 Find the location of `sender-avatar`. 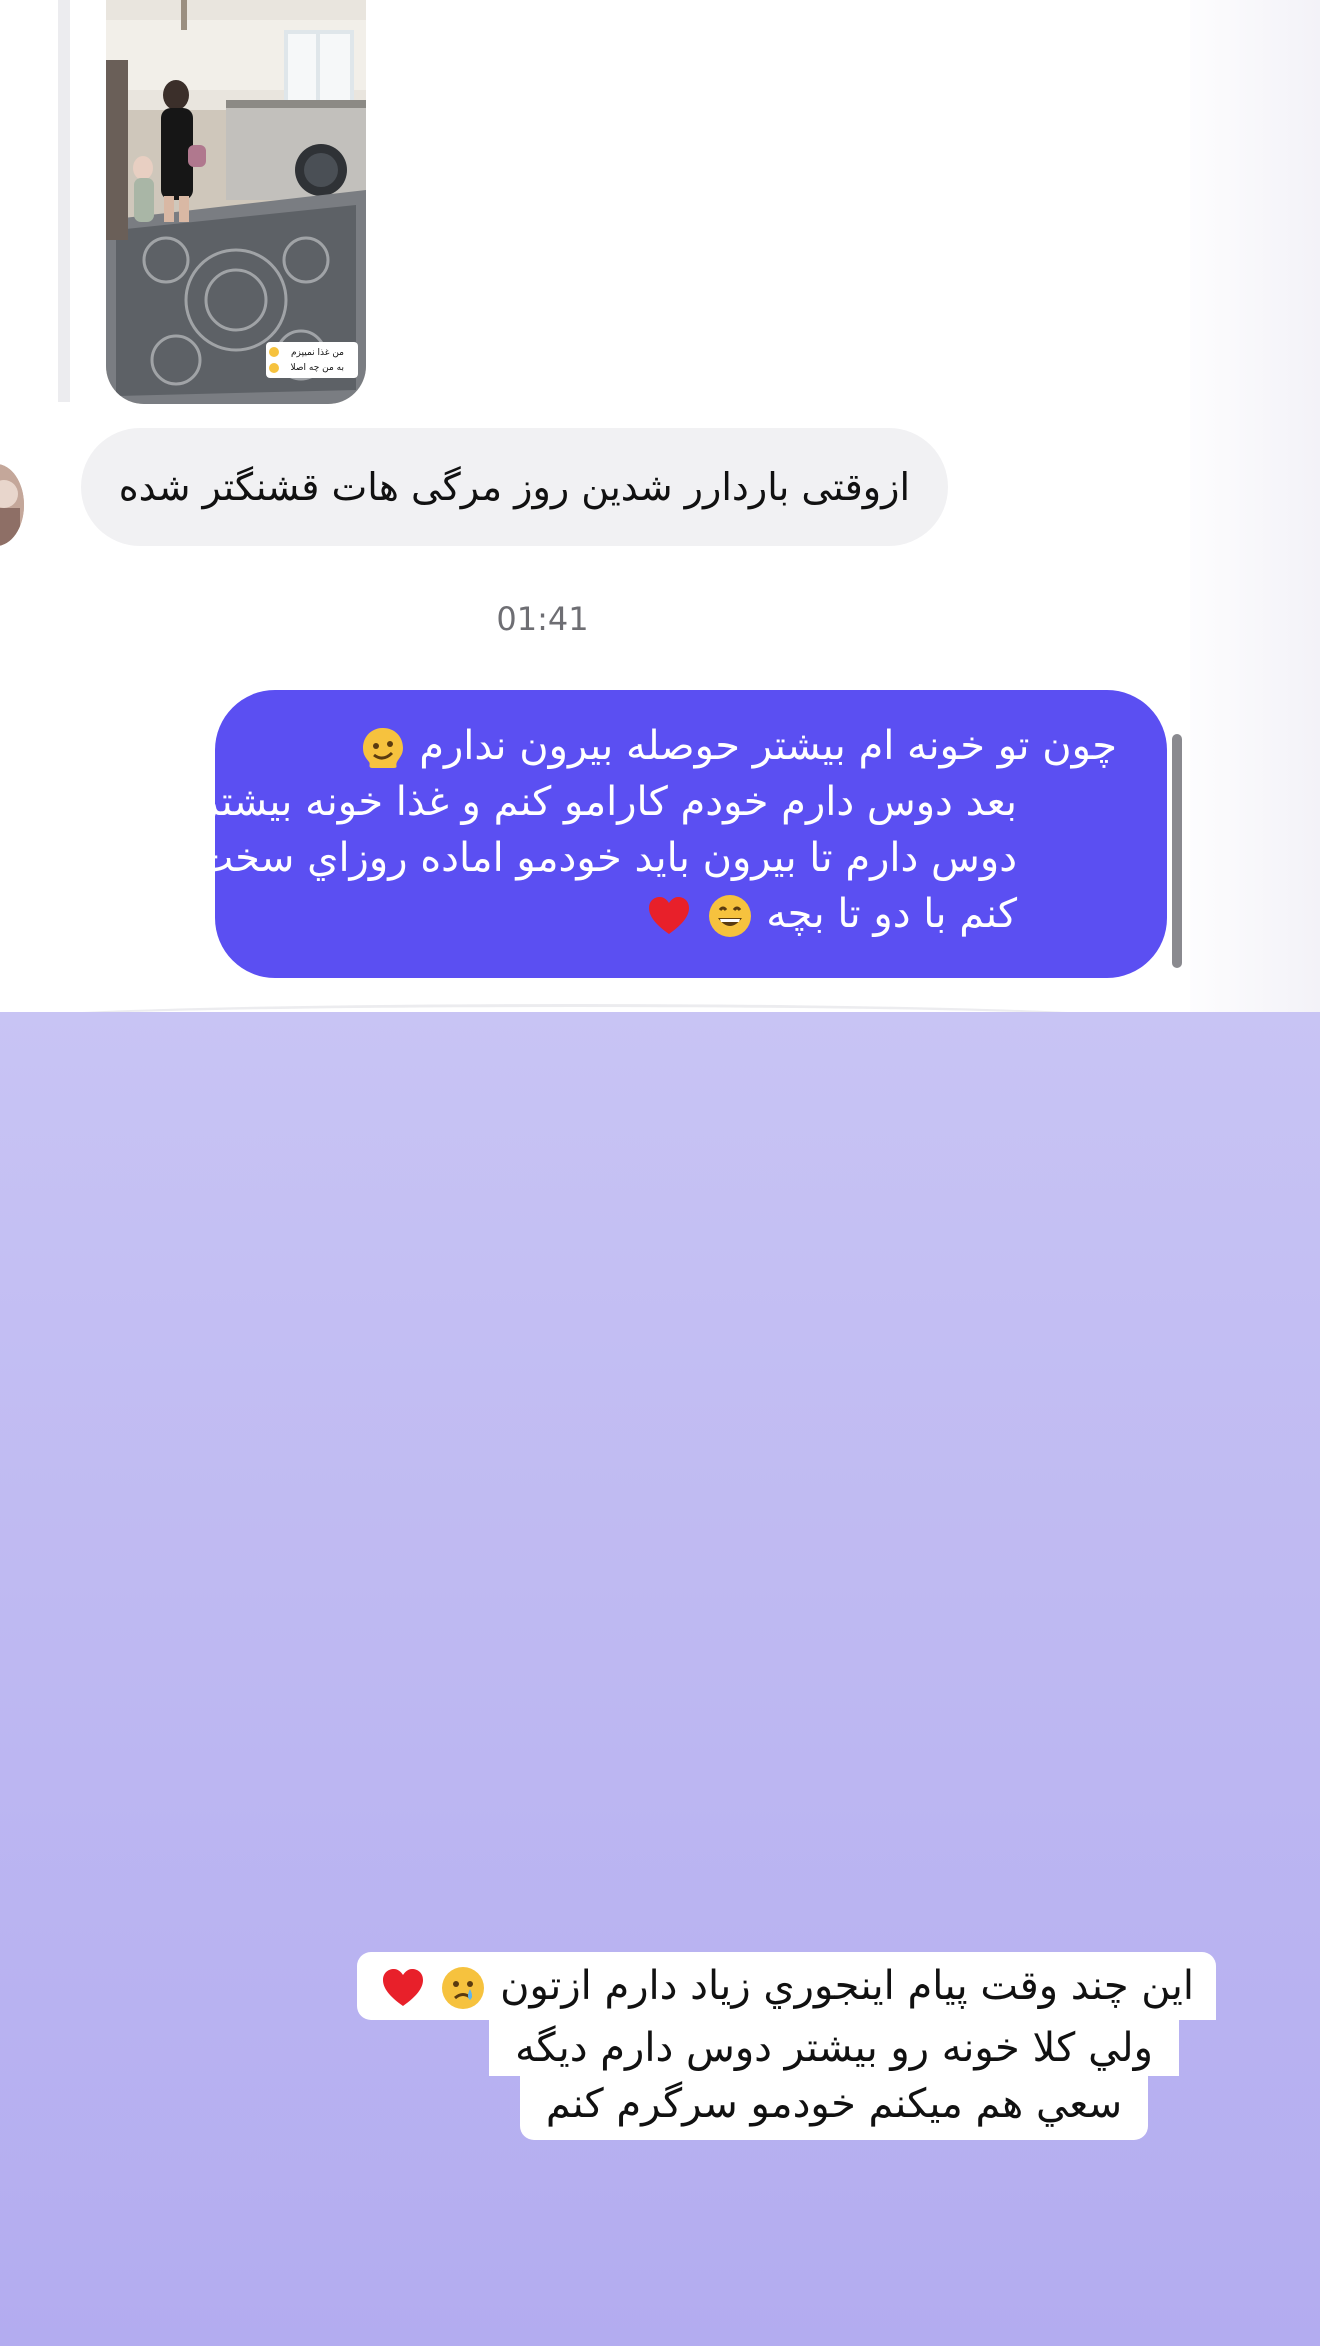

sender-avatar is located at coordinates (12, 505).